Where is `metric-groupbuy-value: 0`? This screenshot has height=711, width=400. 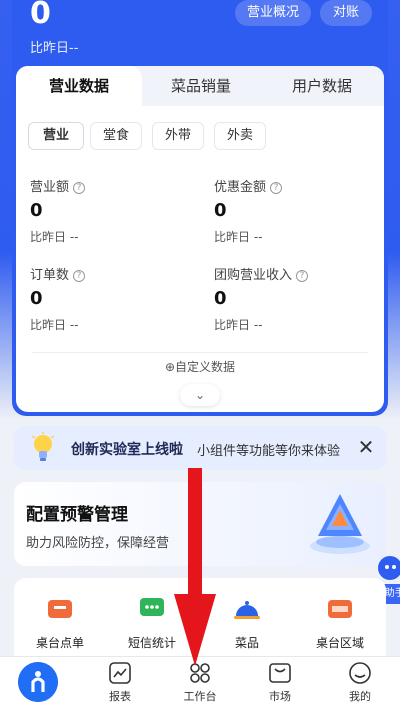
metric-groupbuy-value: 0 is located at coordinates (220, 298).